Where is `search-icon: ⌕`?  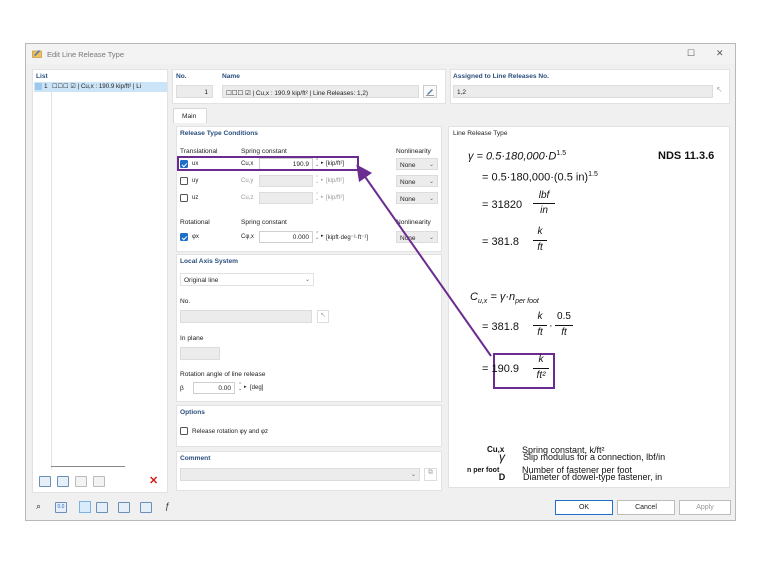
search-icon: ⌕ is located at coordinates (38, 506).